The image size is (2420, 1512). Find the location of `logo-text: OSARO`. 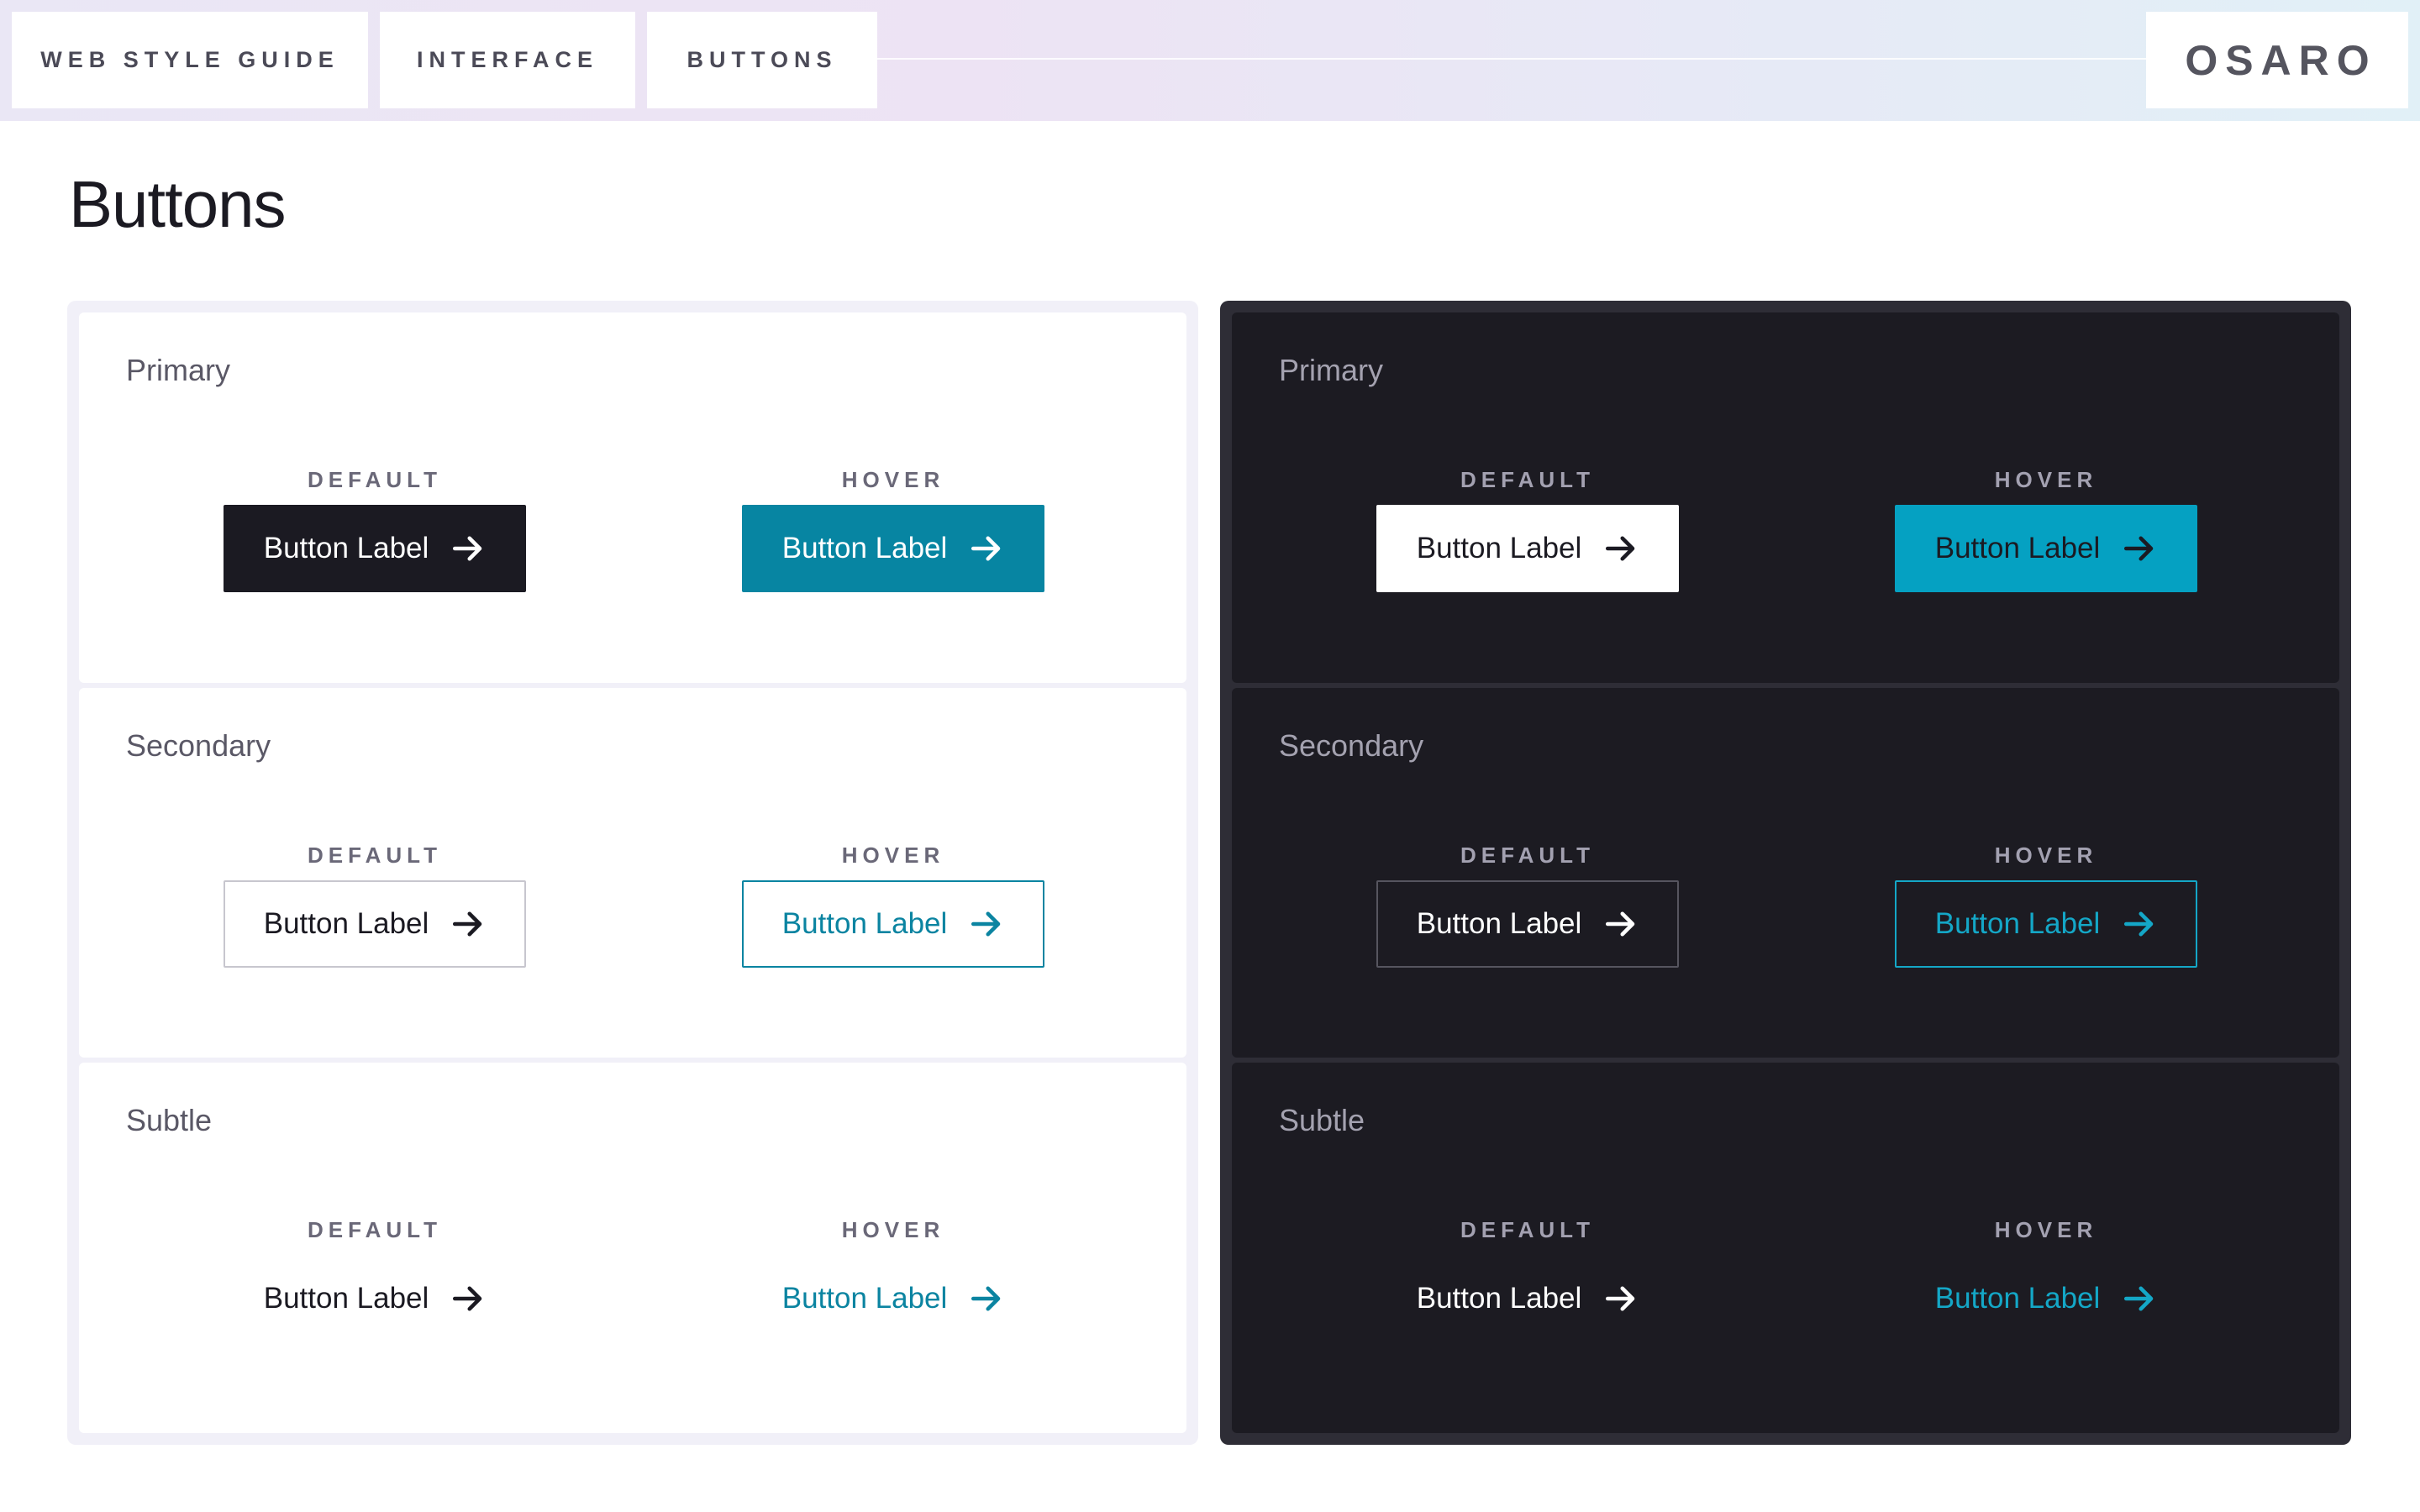

logo-text: OSARO is located at coordinates (2281, 60).